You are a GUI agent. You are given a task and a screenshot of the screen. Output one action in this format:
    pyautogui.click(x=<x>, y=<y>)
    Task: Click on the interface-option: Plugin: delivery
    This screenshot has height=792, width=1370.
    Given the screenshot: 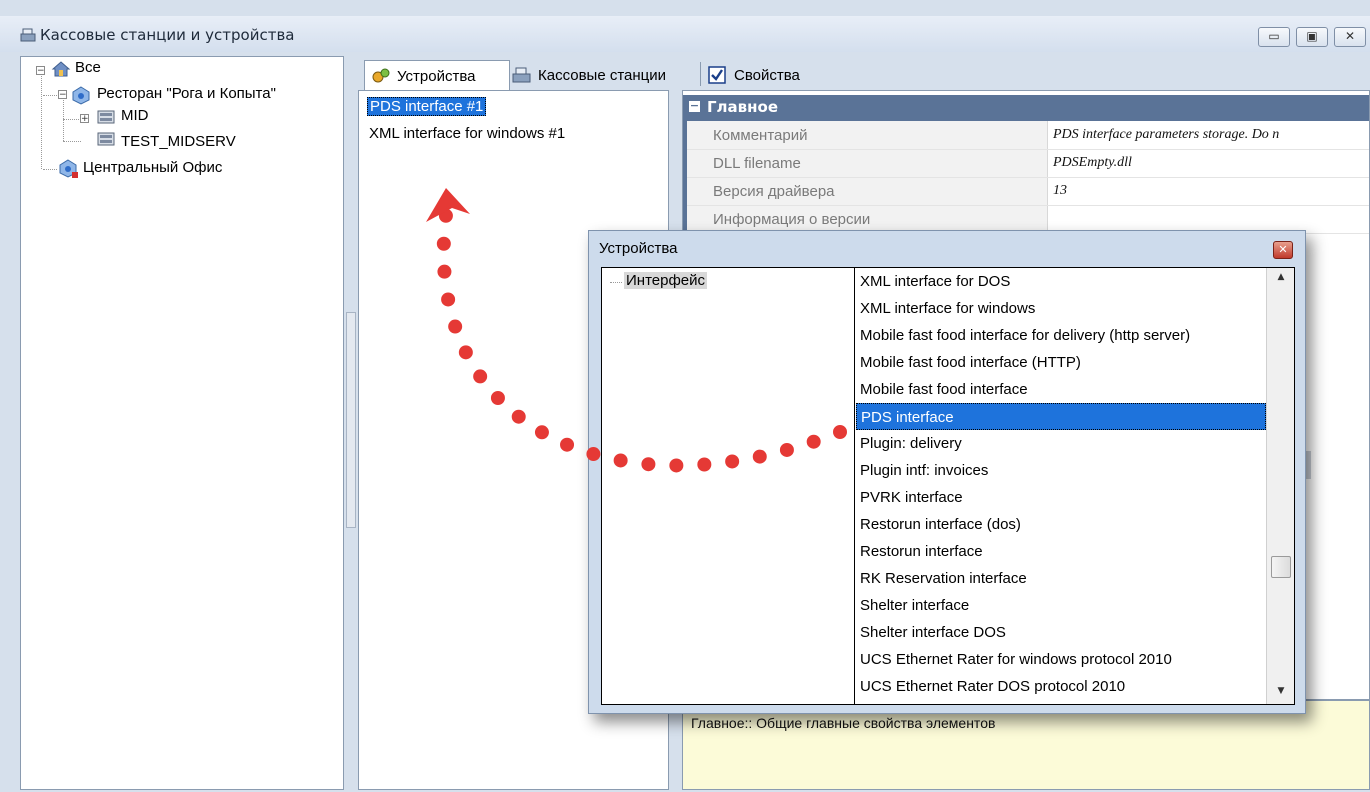 What is the action you would take?
    pyautogui.click(x=1061, y=443)
    